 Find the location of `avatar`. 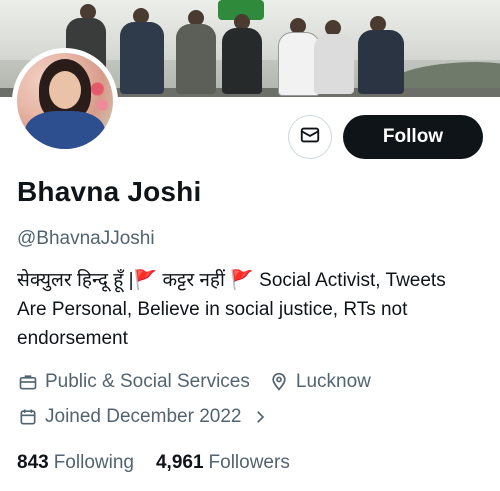

avatar is located at coordinates (65, 101).